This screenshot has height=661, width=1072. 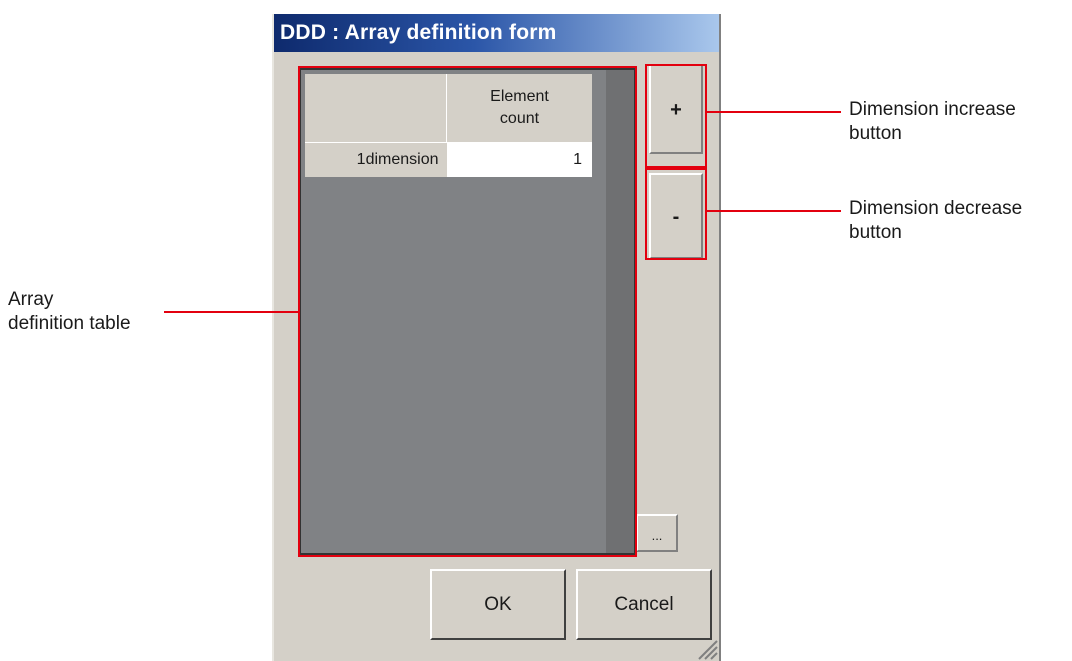 What do you see at coordinates (706, 648) in the screenshot?
I see `resize-grip-icon` at bounding box center [706, 648].